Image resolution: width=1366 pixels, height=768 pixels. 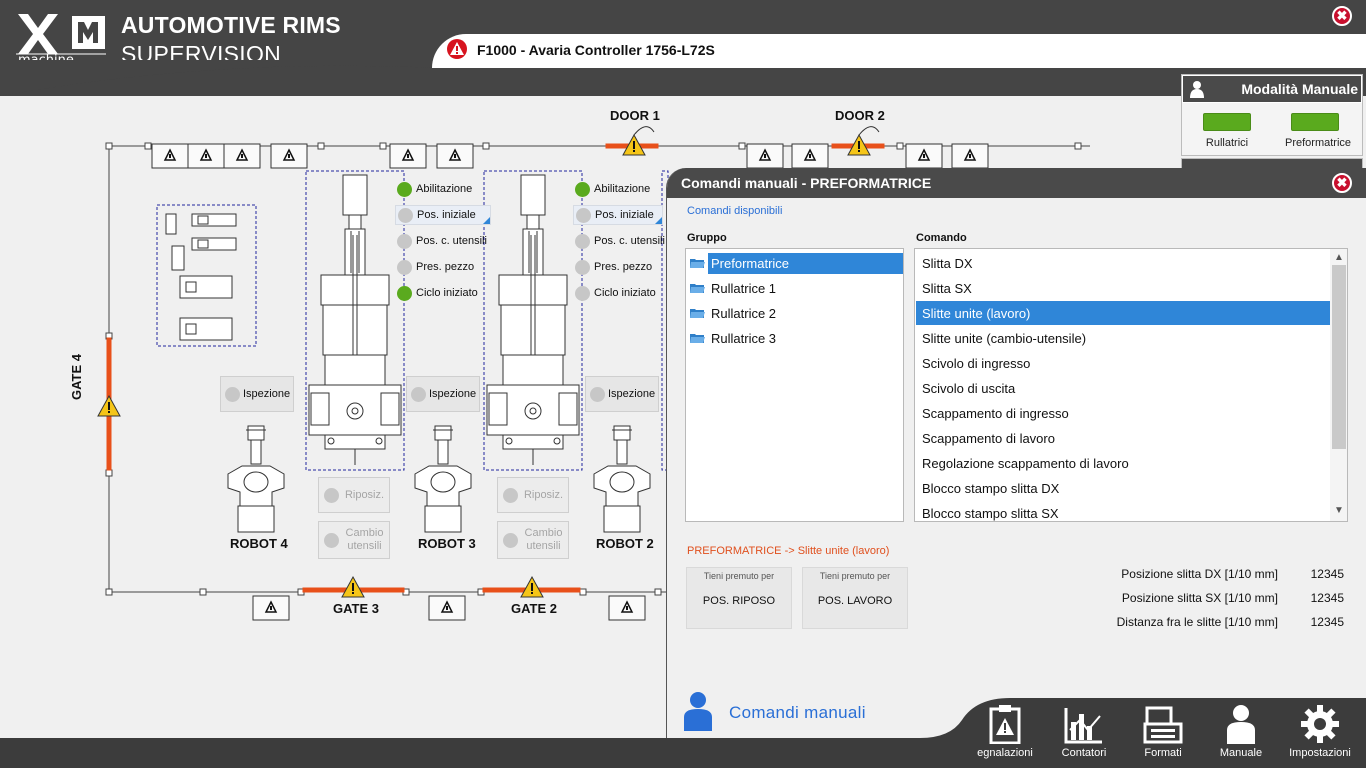 I want to click on command-item: Scappamento di lavoro, so click(x=1123, y=438).